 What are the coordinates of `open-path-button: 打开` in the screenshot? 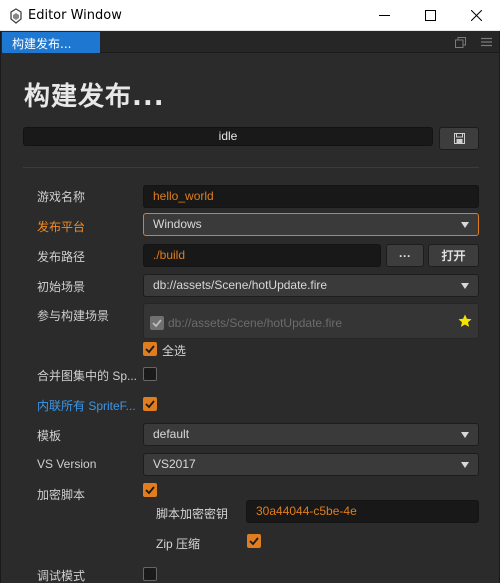 It's located at (453, 255).